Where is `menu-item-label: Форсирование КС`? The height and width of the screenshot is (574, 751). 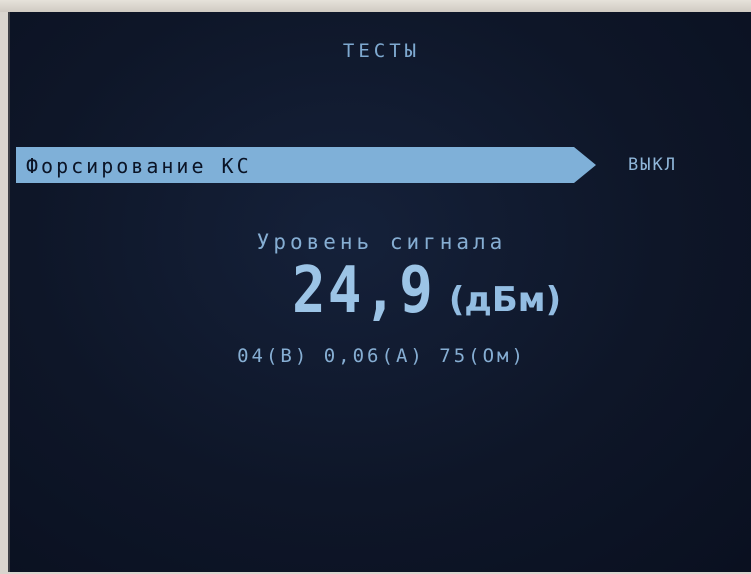 menu-item-label: Форсирование КС is located at coordinates (139, 166).